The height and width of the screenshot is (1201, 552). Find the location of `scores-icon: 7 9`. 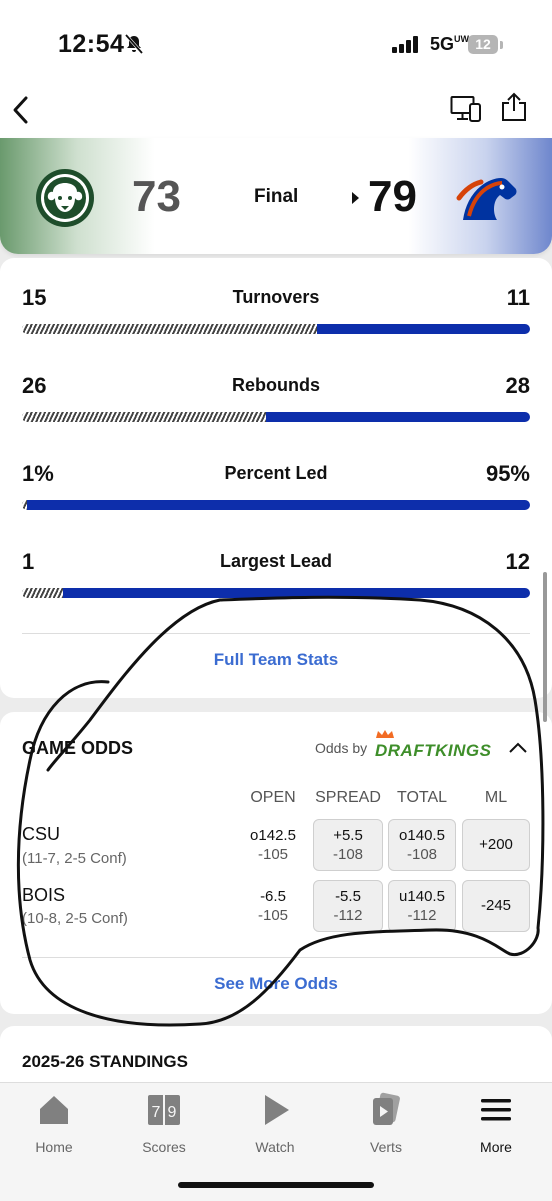

scores-icon: 7 9 is located at coordinates (164, 1110).